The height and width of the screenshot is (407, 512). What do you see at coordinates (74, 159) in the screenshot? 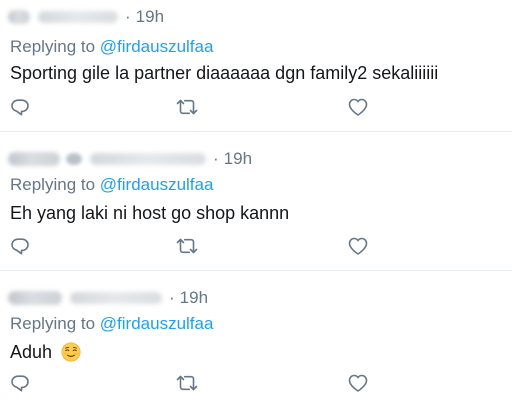
I see `redacted-badge-icon` at bounding box center [74, 159].